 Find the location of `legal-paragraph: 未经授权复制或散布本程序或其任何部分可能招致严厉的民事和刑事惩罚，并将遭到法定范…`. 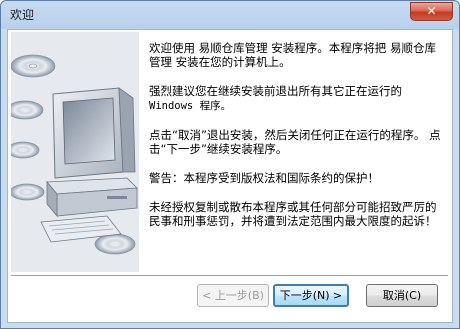

legal-paragraph: 未经授权复制或散布本程序或其任何部分可能招致严厉的民事和刑事惩罚，并将遭到法定范… is located at coordinates (293, 214).